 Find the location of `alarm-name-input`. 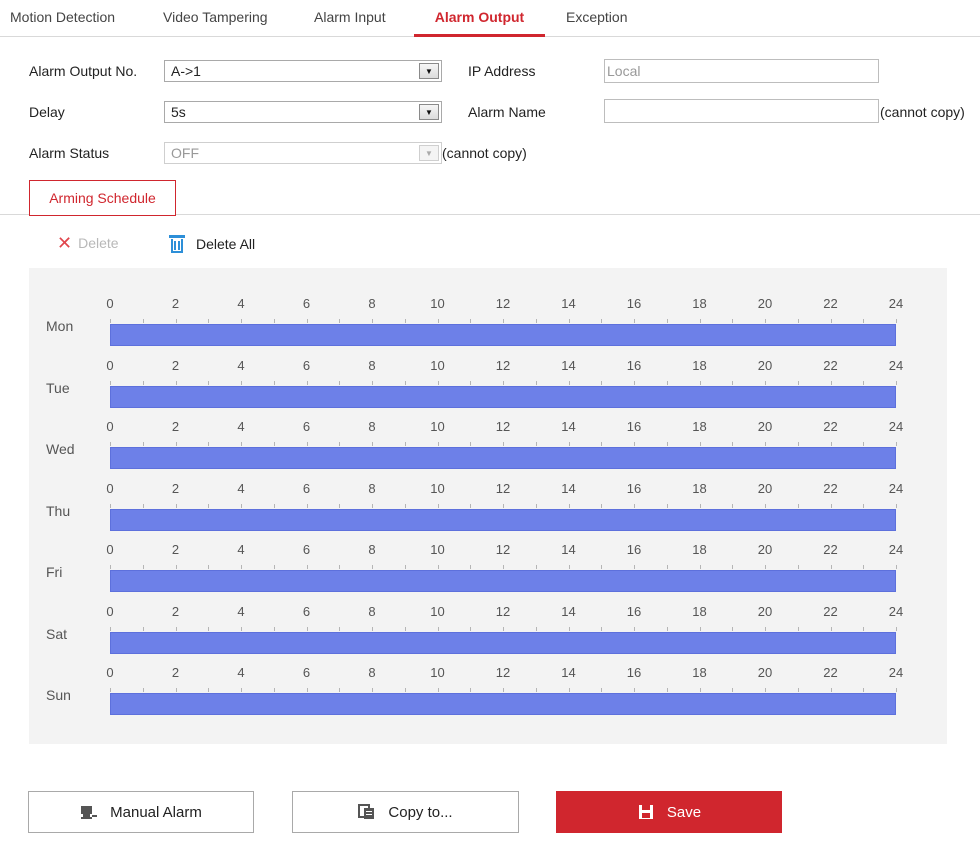

alarm-name-input is located at coordinates (741, 111).